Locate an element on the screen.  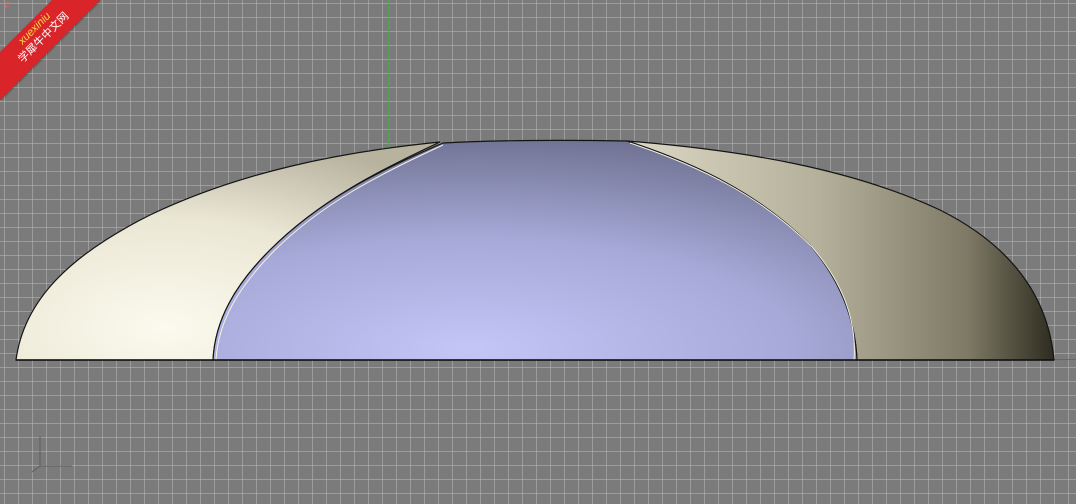
watermark-band: xuexiniu 学犀牛中文网 is located at coordinates (50, 50).